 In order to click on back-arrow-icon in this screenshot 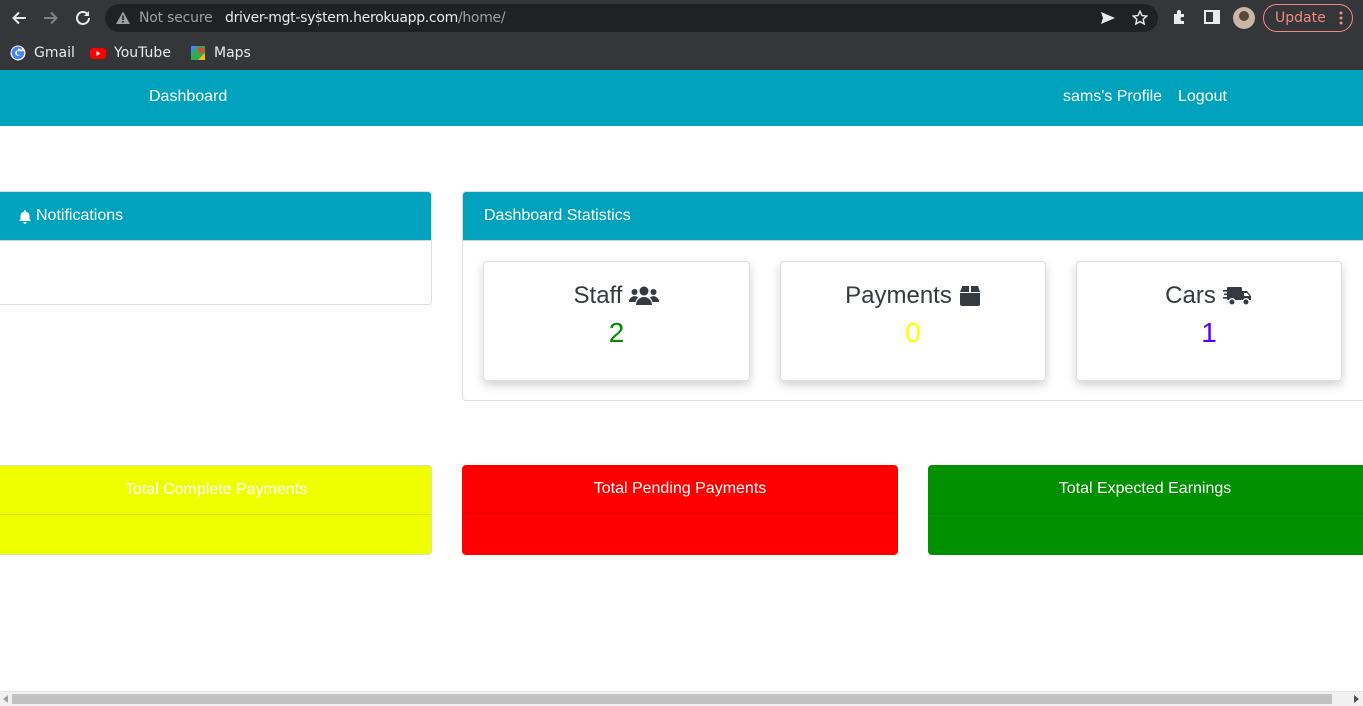, I will do `click(19, 18)`.